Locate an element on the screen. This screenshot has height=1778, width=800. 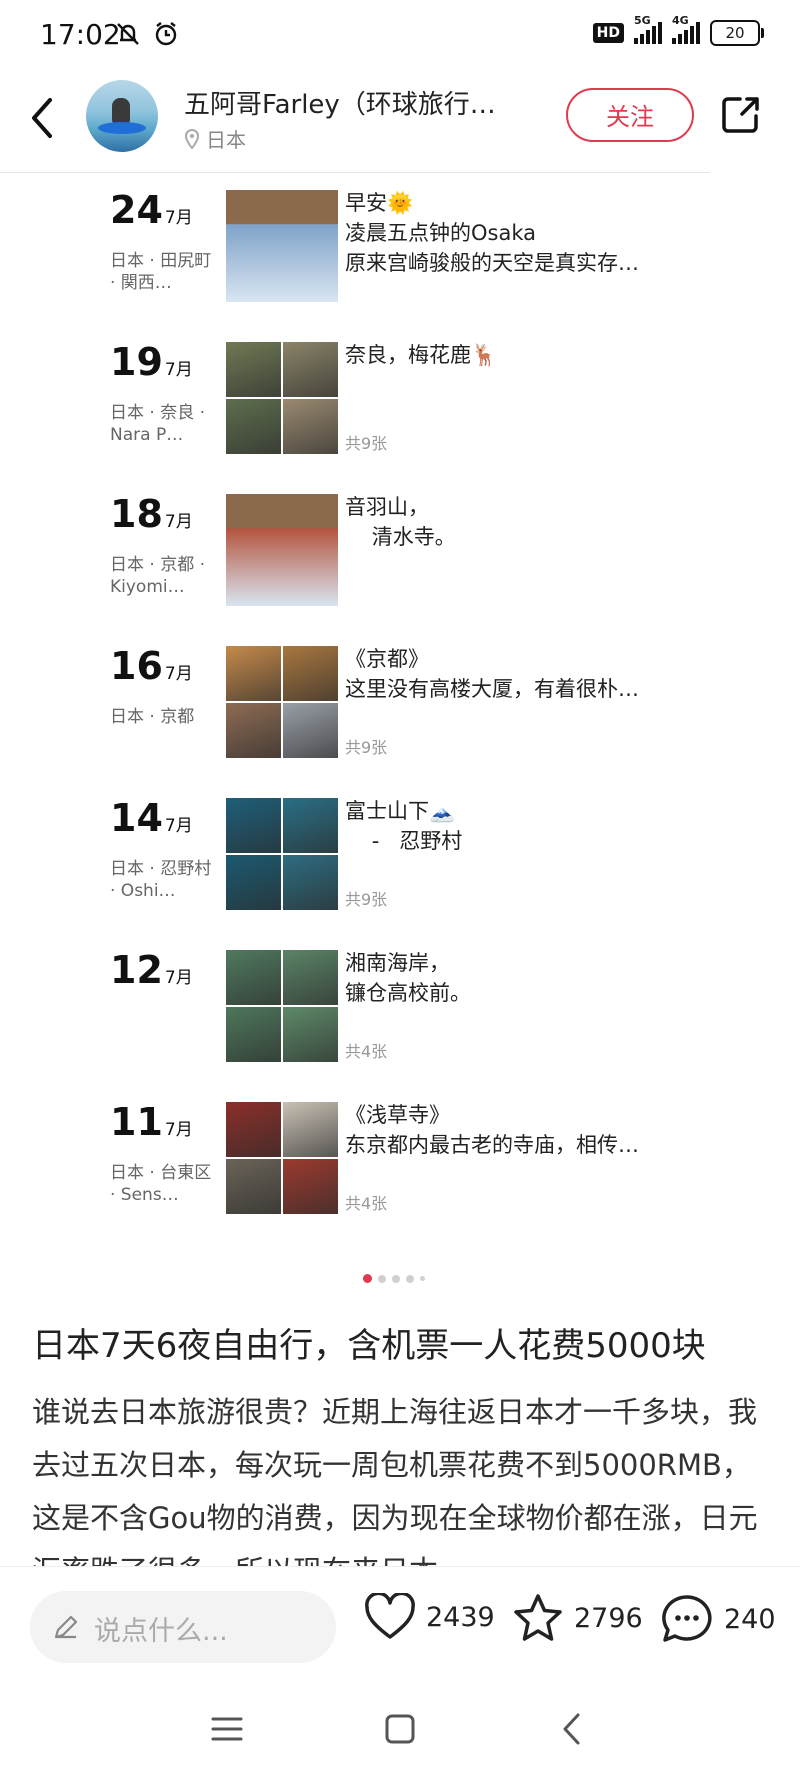
entry-day: 11 is located at coordinates (136, 1122).